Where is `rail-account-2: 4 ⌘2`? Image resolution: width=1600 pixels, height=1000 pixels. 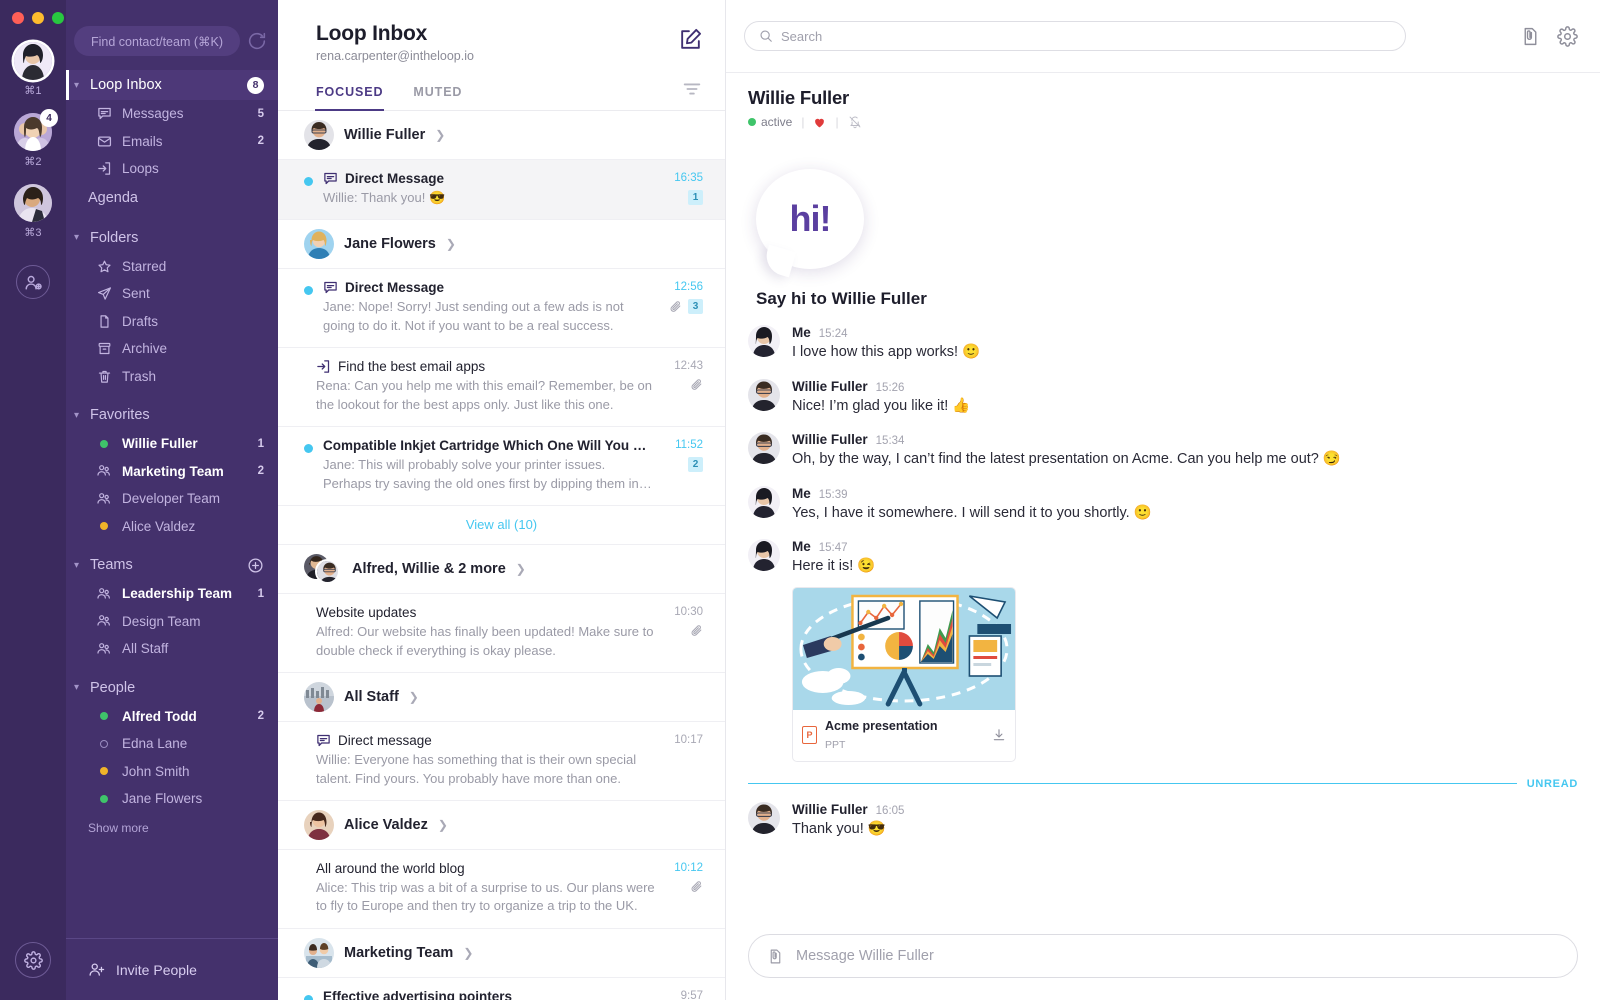 rail-account-2: 4 ⌘2 is located at coordinates (36, 138).